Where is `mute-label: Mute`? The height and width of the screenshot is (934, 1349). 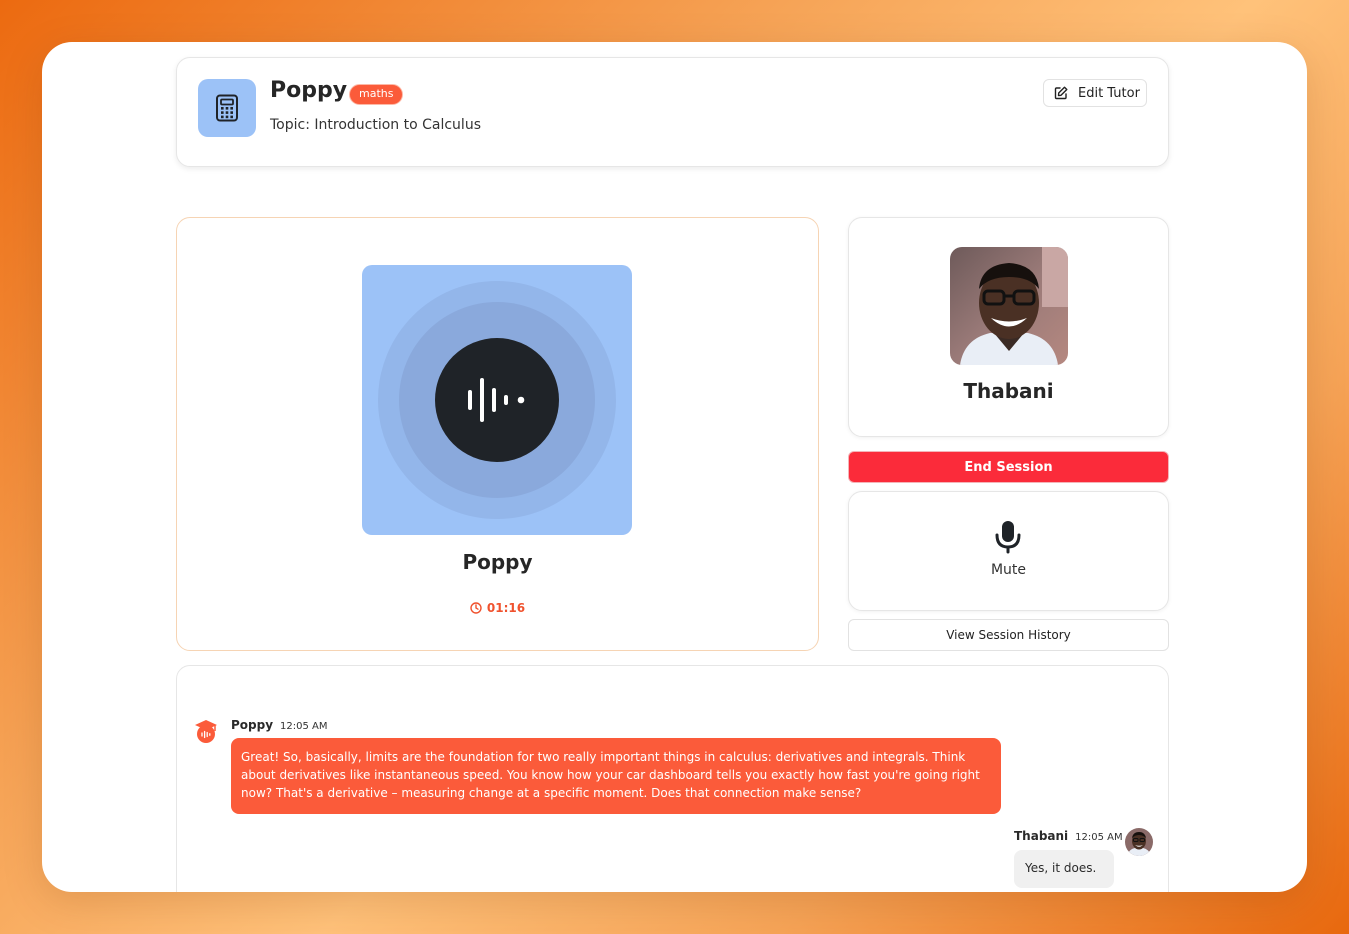 mute-label: Mute is located at coordinates (1008, 570).